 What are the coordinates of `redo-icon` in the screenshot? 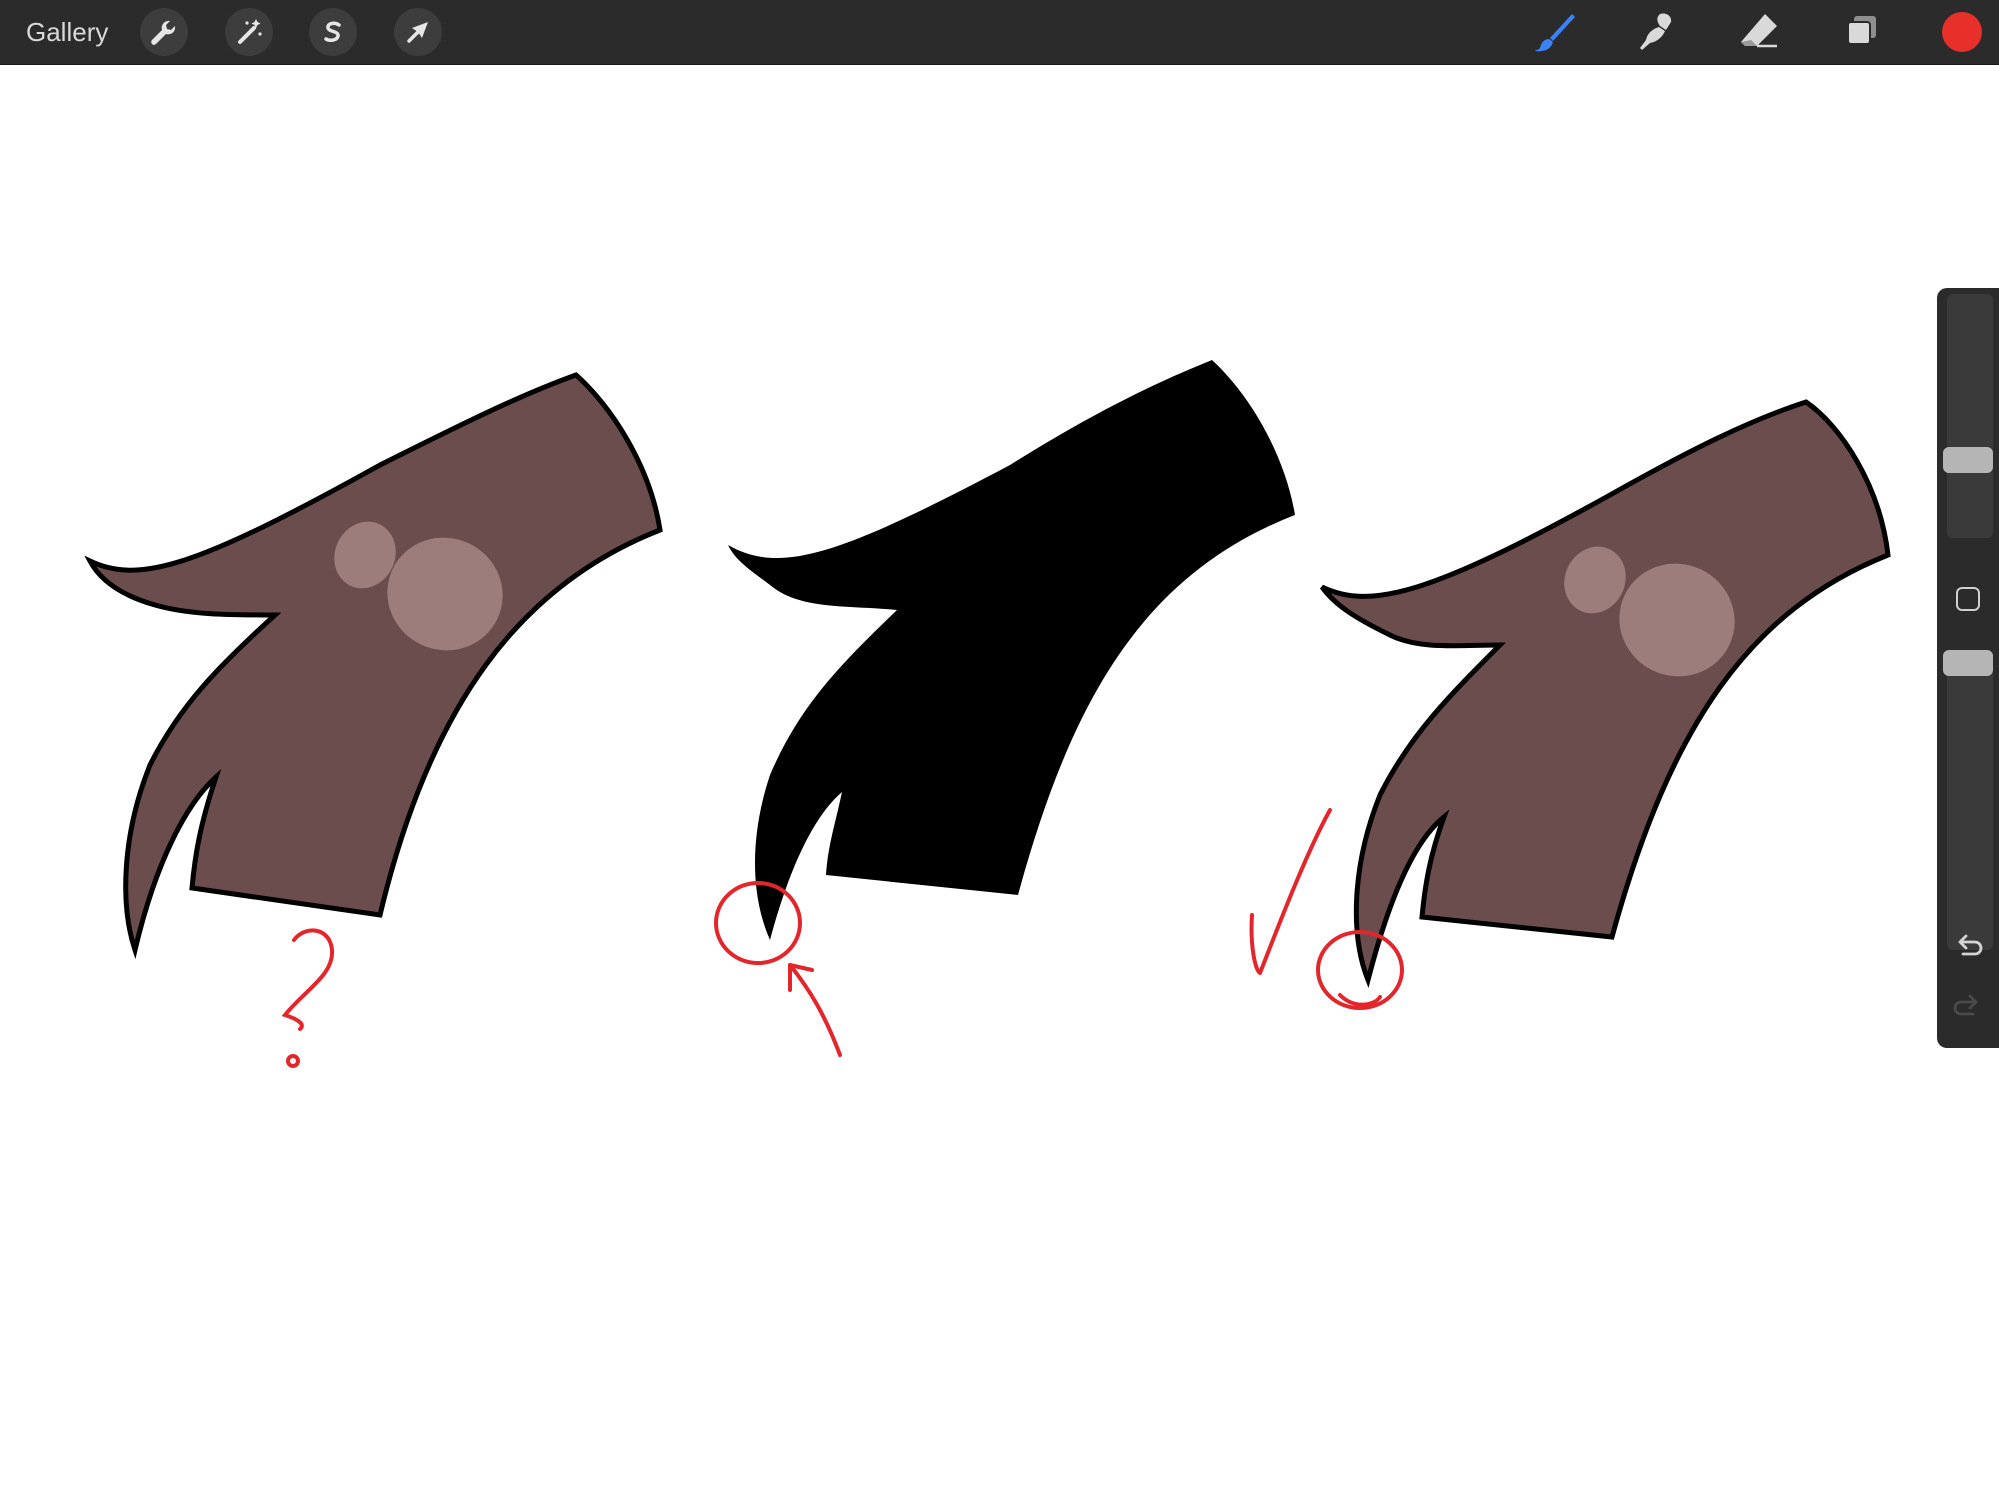 It's located at (1965, 1005).